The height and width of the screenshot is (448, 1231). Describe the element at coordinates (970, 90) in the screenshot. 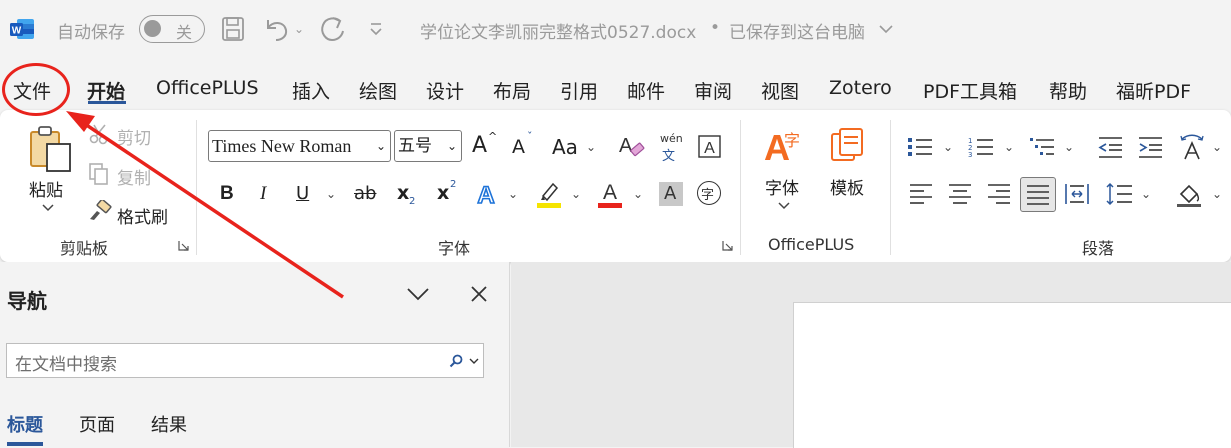

I see `tab-pdf-toolbox: PDF工具箱` at that location.